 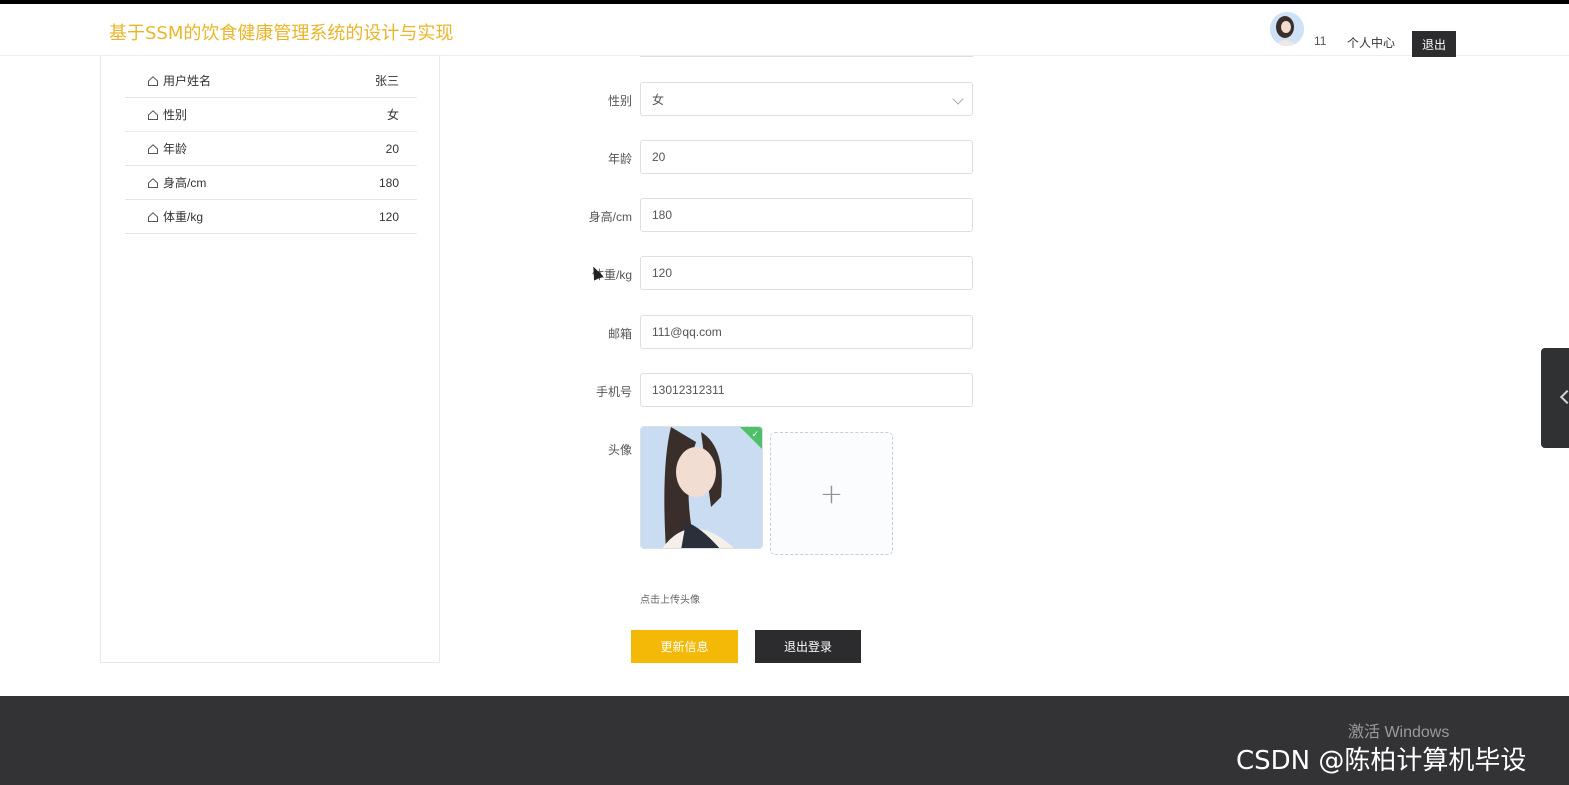 I want to click on previous-field-edge, so click(x=806, y=56).